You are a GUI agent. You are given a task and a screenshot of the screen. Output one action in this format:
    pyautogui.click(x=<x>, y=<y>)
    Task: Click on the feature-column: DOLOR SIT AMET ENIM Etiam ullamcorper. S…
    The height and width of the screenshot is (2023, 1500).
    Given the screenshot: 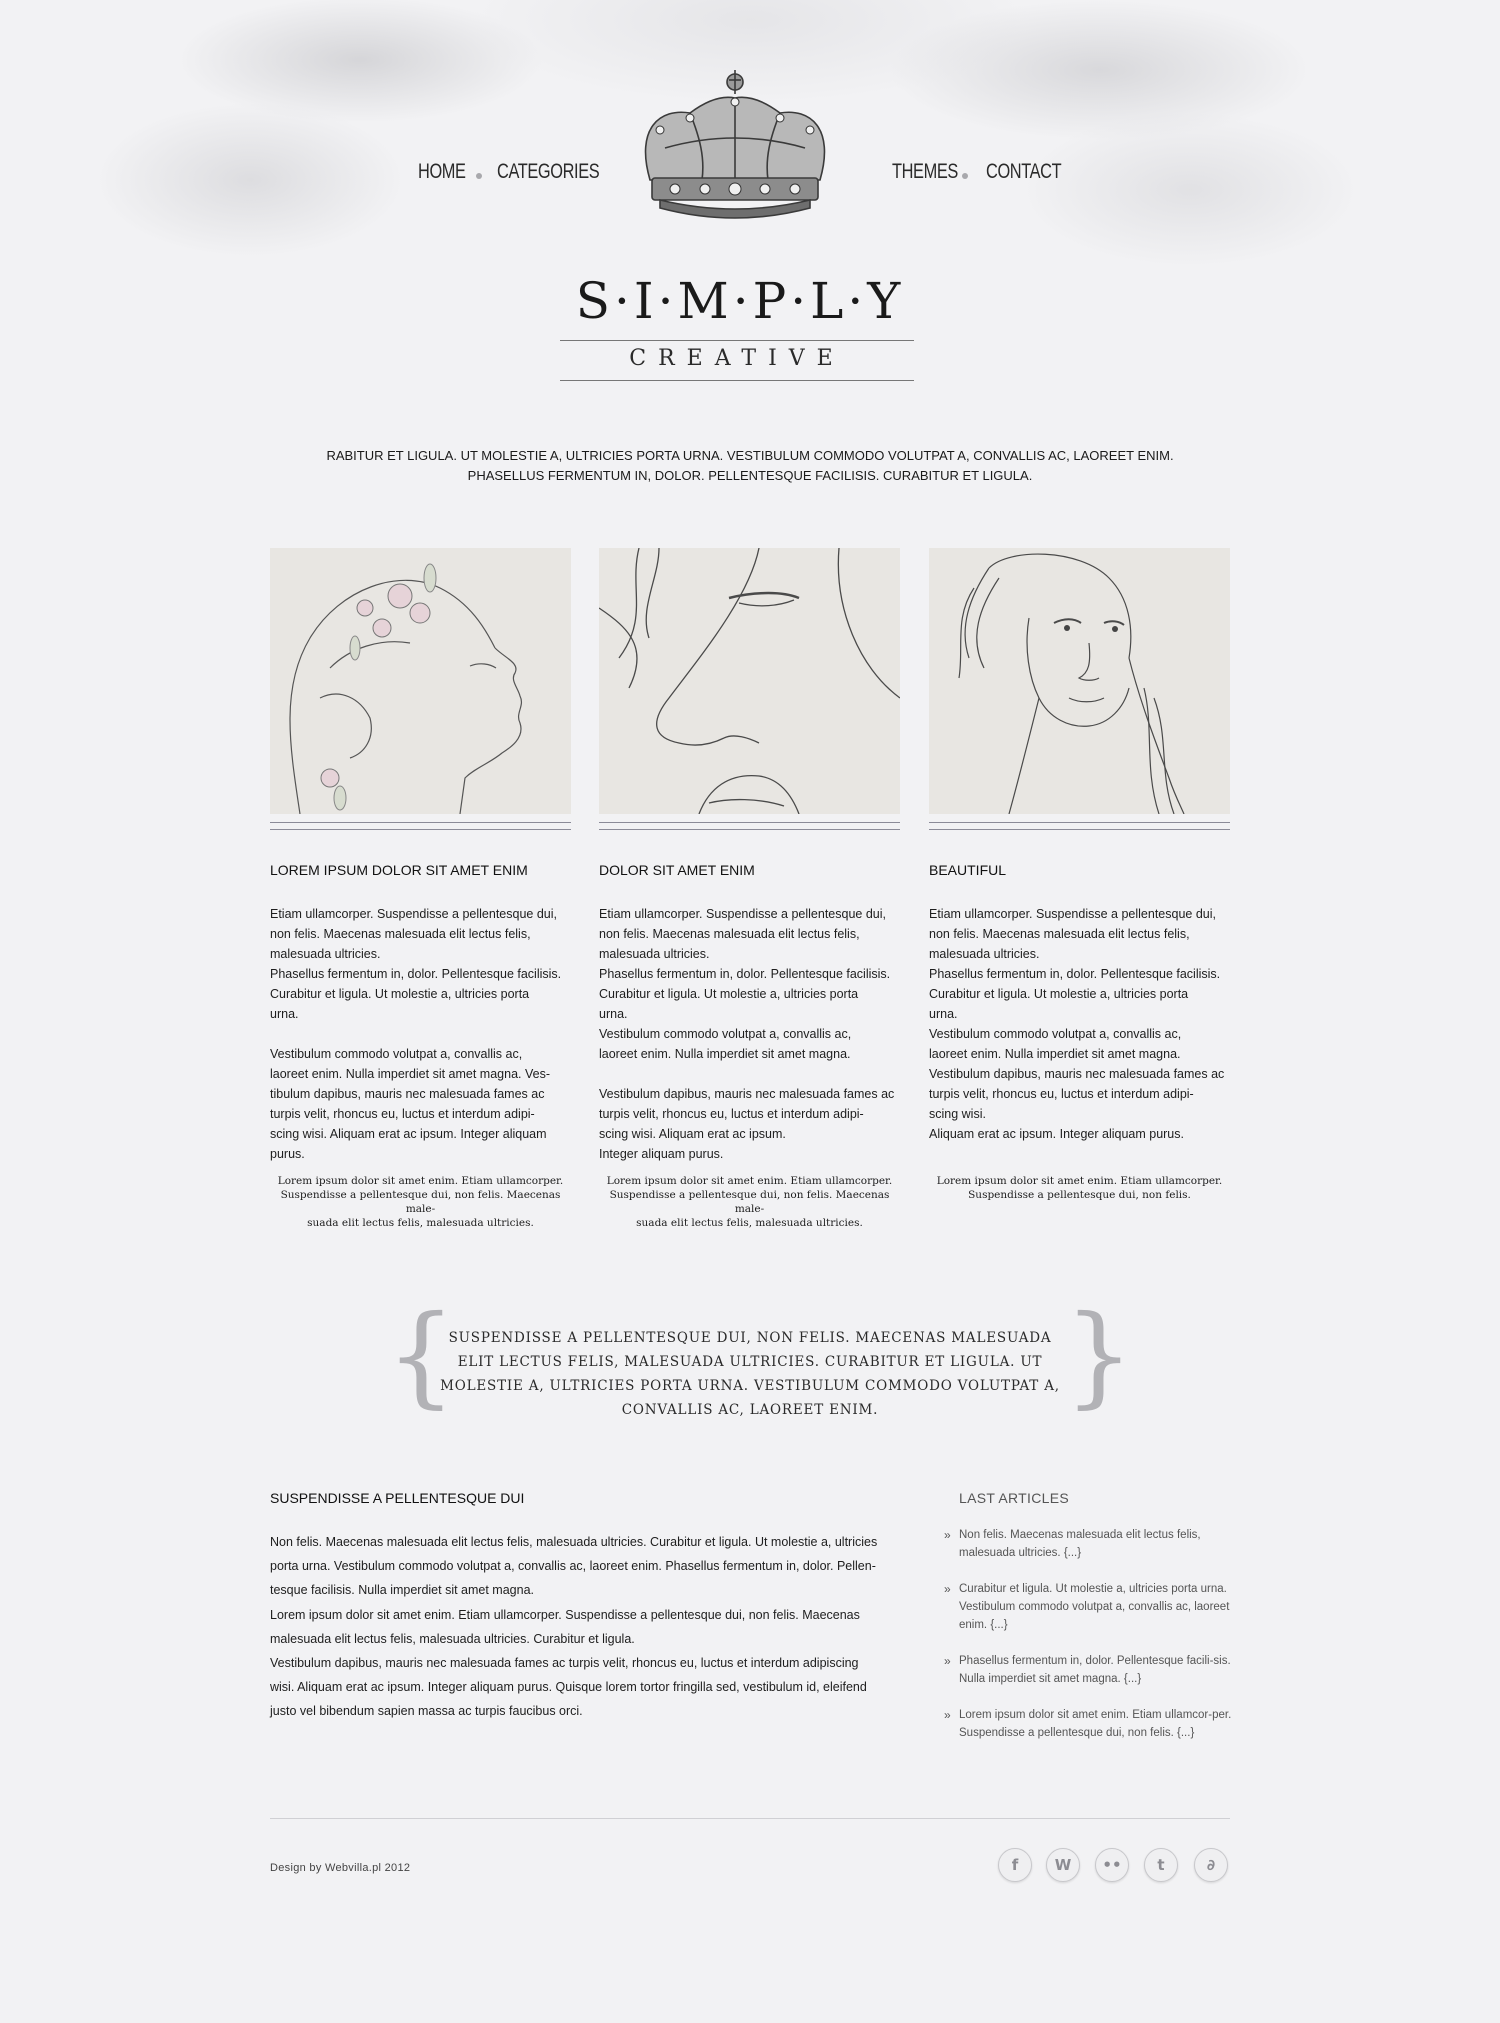 What is the action you would take?
    pyautogui.click(x=749, y=889)
    